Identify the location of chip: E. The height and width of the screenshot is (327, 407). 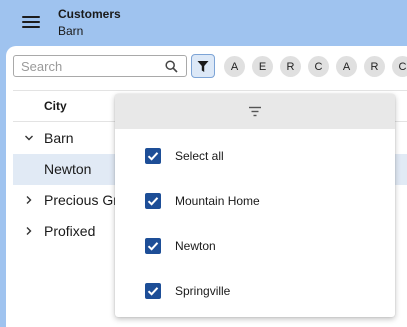
(262, 66).